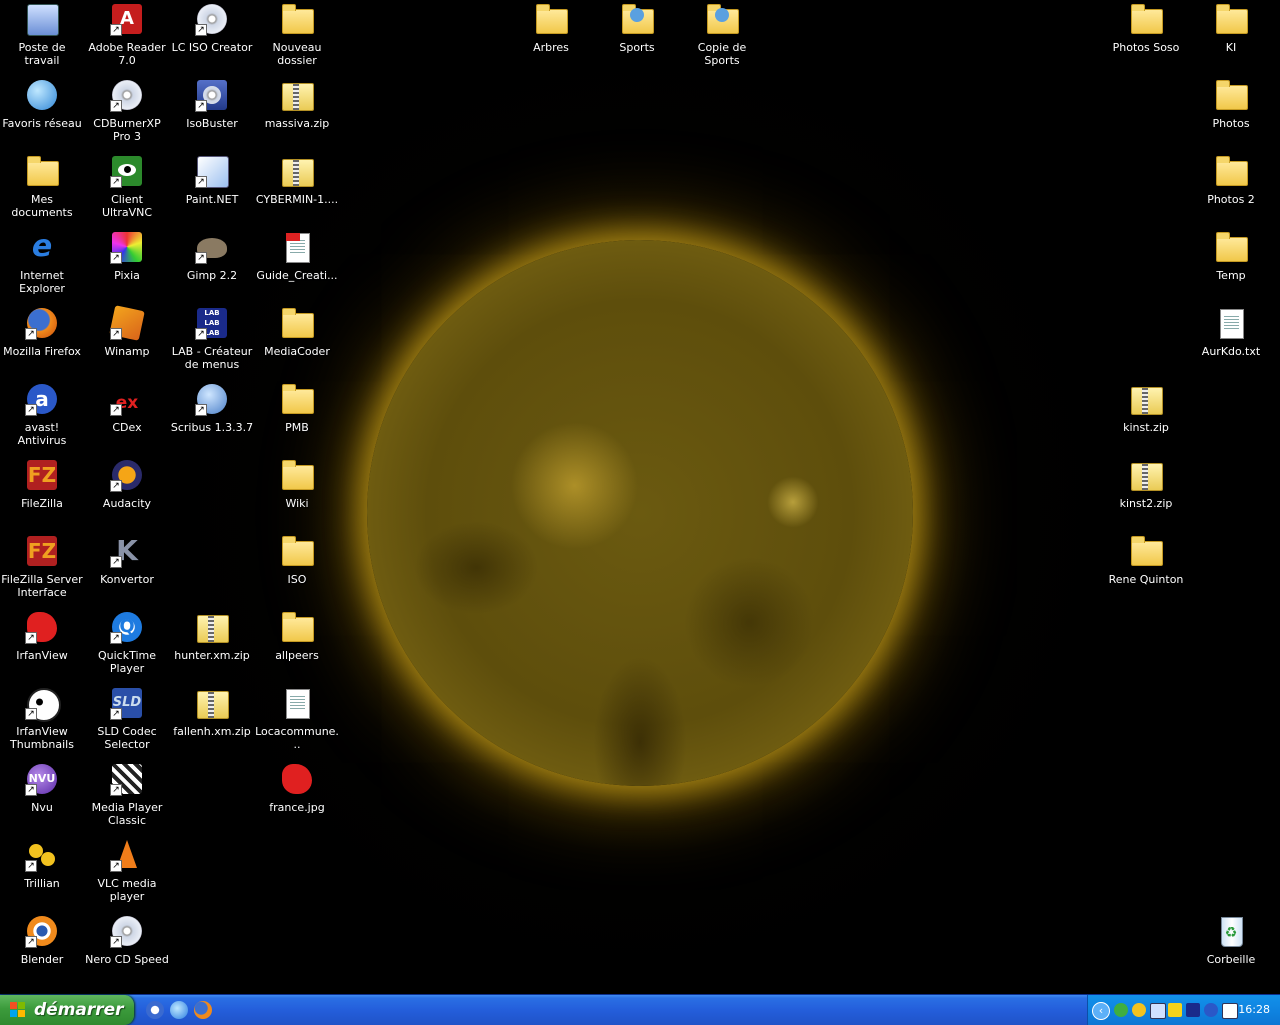 The image size is (1280, 1025). Describe the element at coordinates (1231, 940) in the screenshot. I see `desktop-icon-corbeille: ♻ Corbeille` at that location.